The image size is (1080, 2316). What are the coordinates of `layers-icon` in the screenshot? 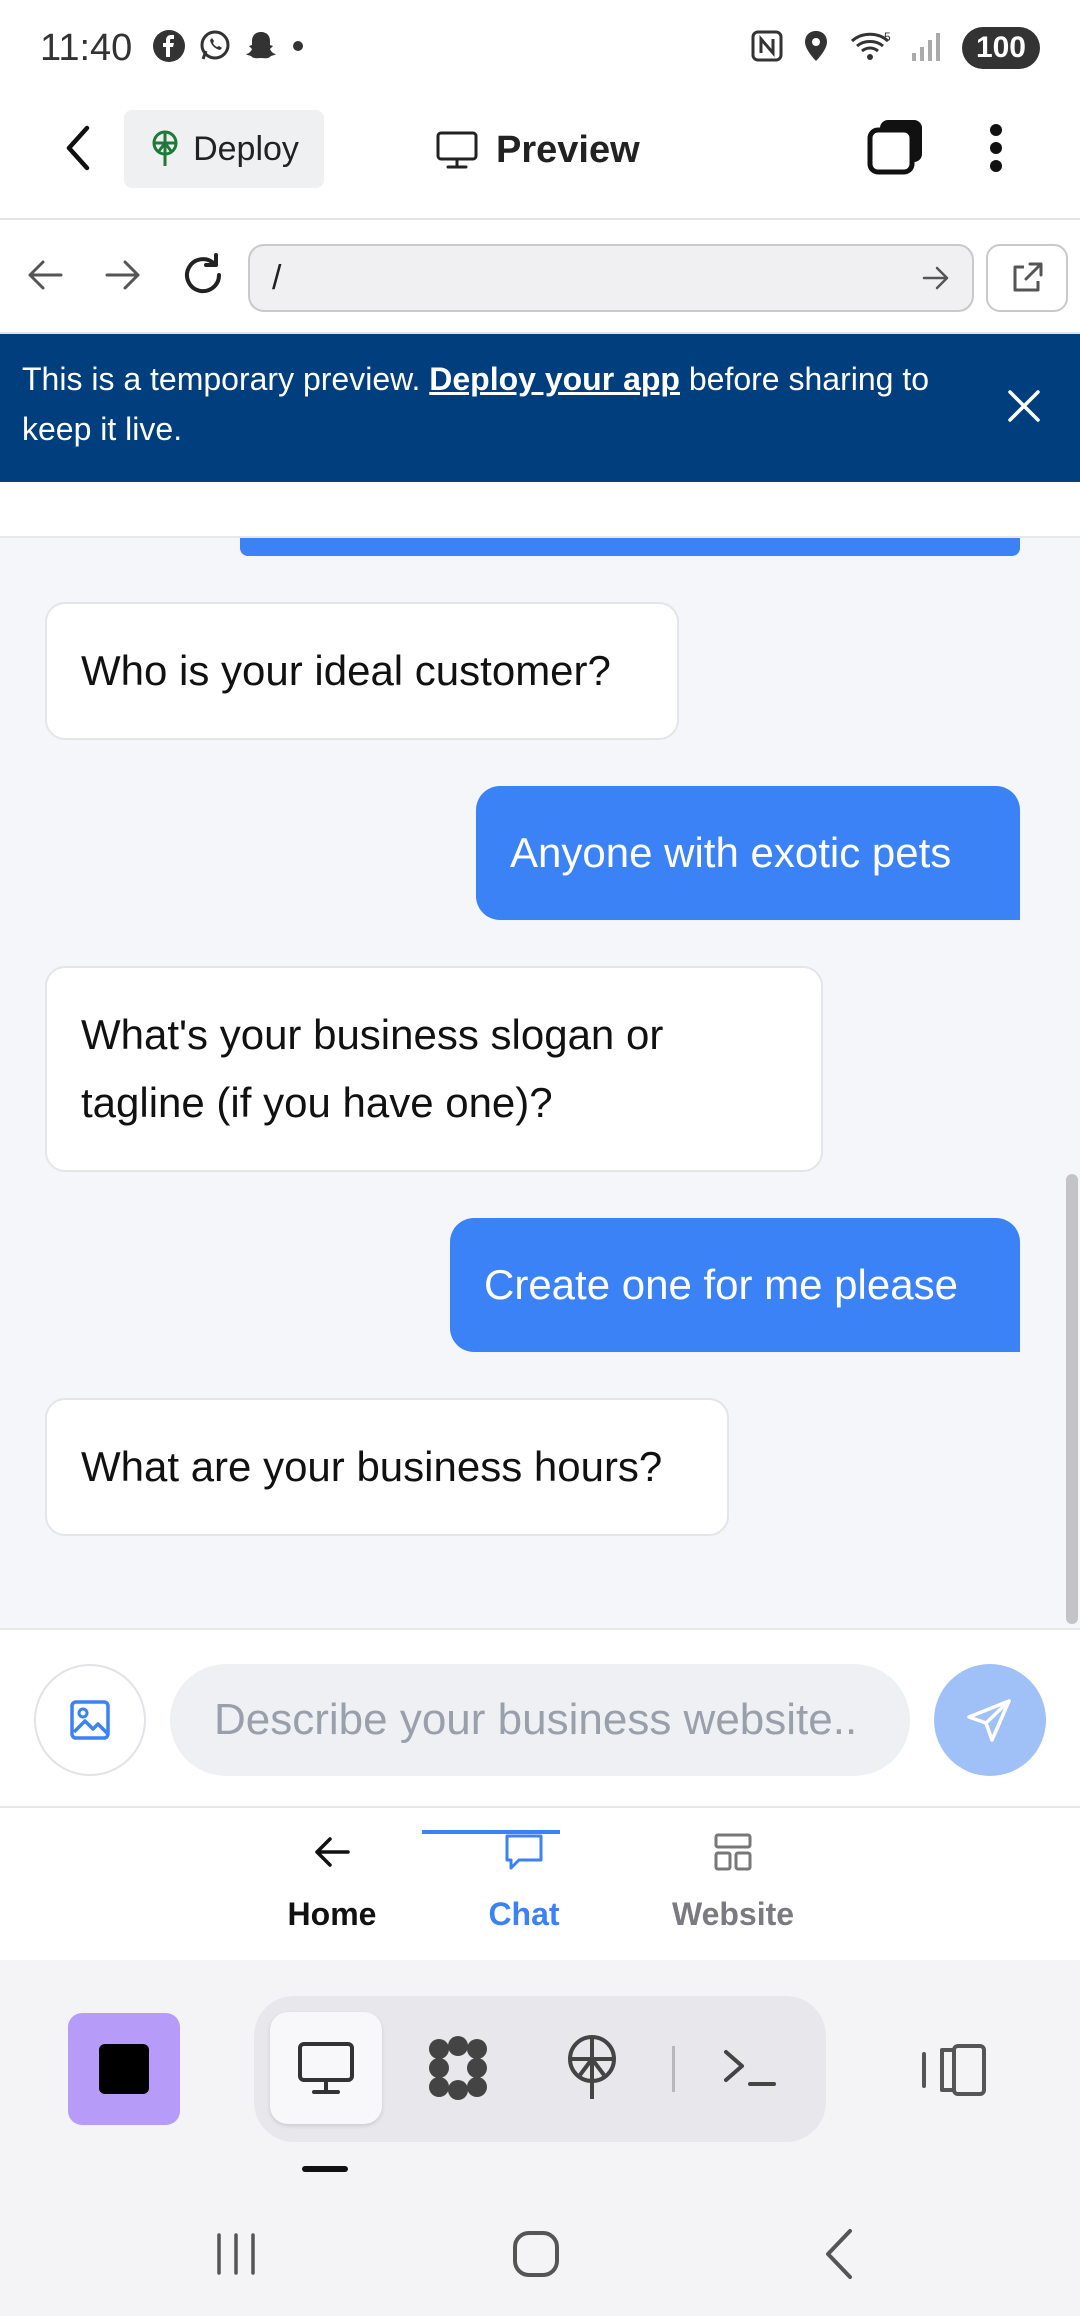 It's located at (894, 147).